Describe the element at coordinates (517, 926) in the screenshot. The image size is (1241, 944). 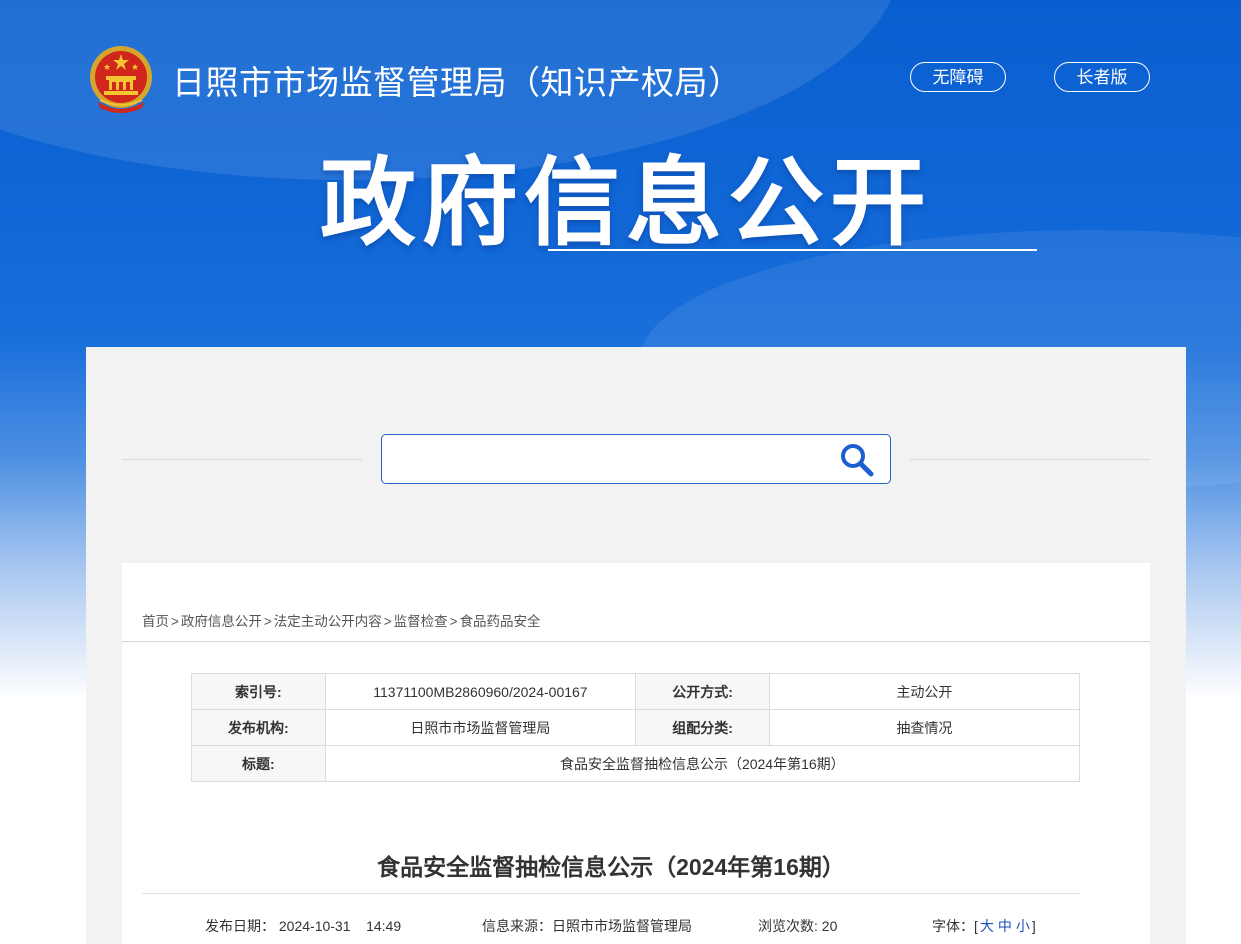
I see `source-label: 信息来源：` at that location.